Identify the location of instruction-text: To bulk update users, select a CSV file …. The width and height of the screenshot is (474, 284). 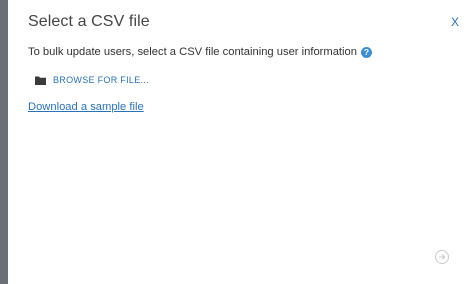
(200, 52).